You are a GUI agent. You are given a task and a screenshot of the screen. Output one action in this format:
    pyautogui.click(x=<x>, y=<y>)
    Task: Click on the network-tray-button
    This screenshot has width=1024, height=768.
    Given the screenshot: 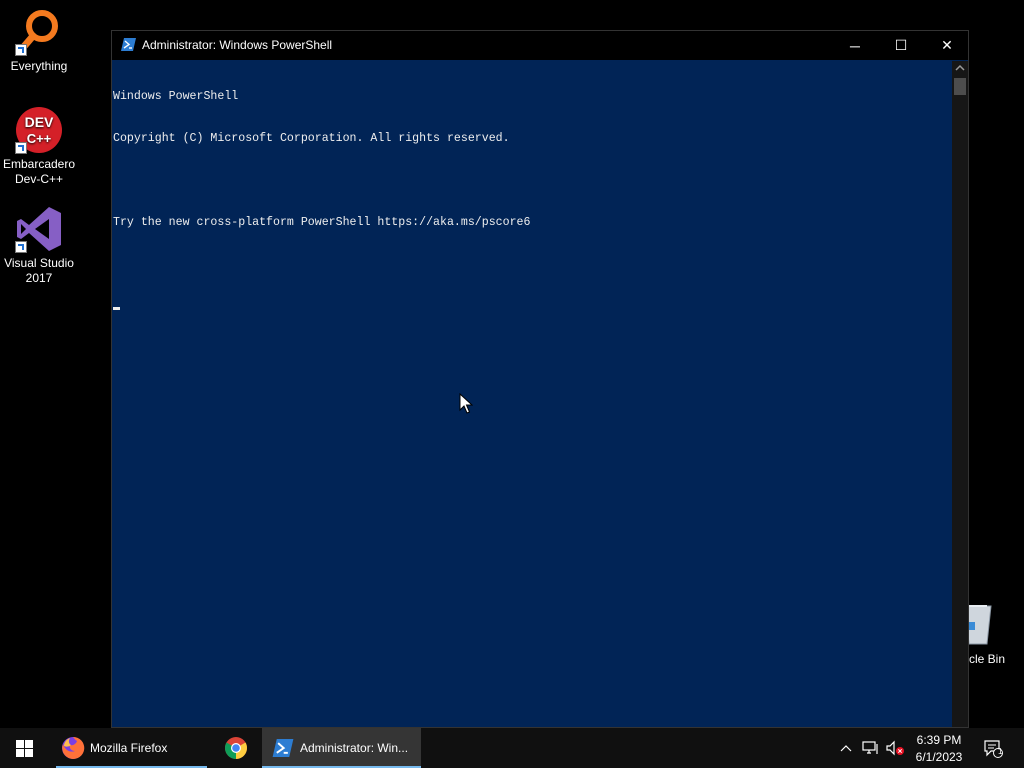 What is the action you would take?
    pyautogui.click(x=871, y=748)
    